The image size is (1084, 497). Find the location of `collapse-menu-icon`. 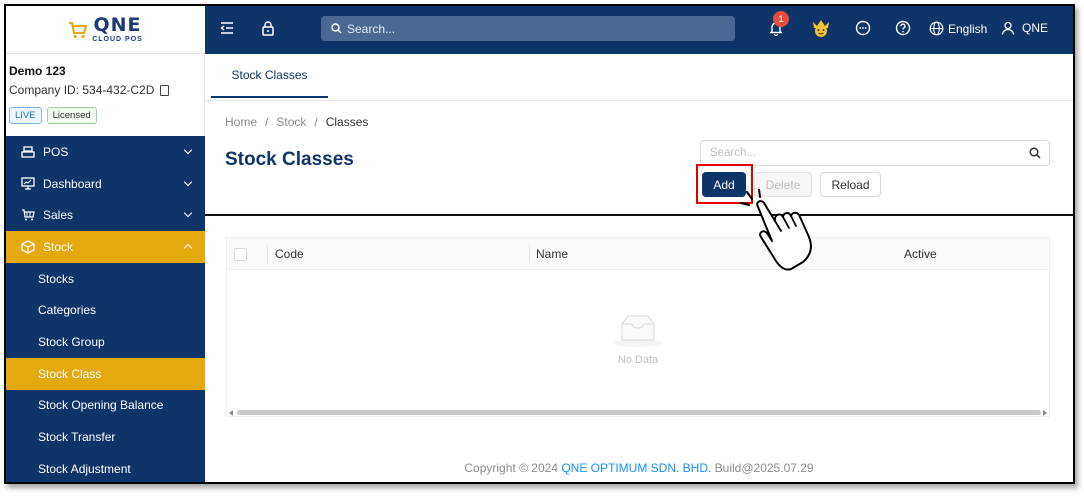

collapse-menu-icon is located at coordinates (227, 29).